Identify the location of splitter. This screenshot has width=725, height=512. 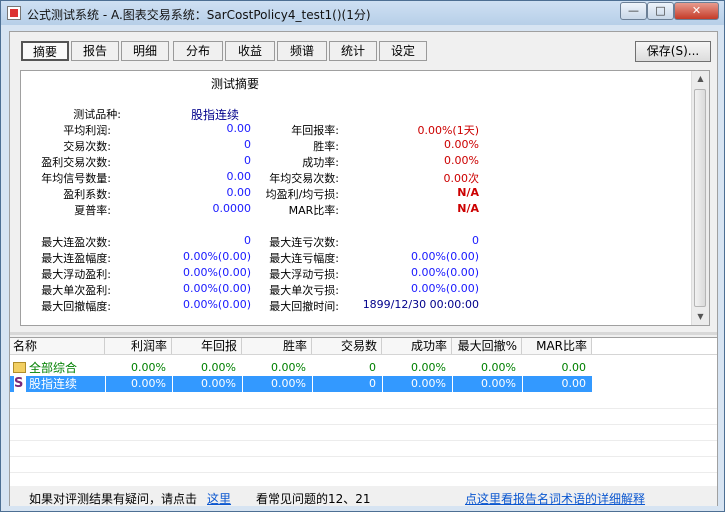
(363, 333).